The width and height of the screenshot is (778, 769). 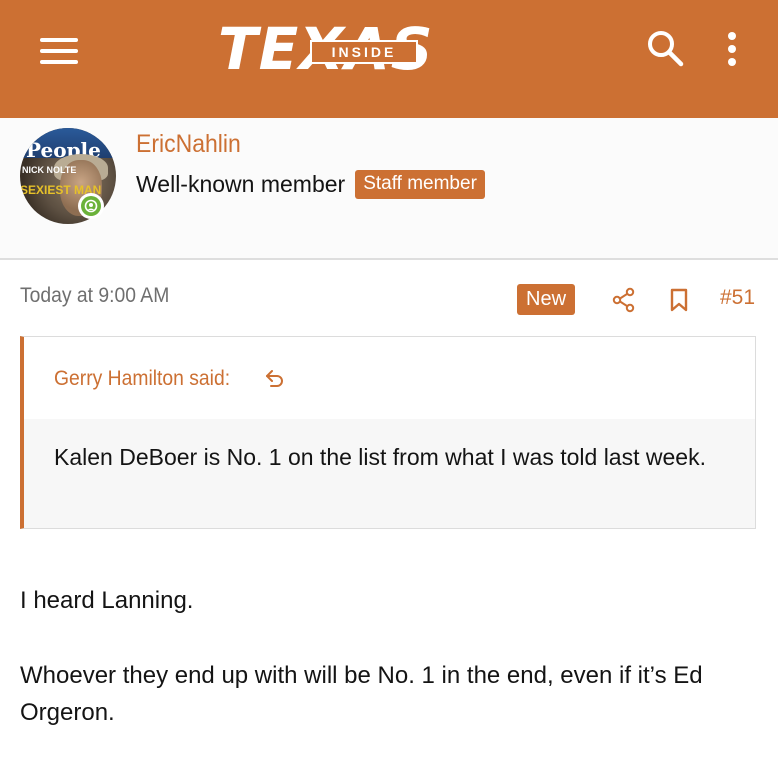 What do you see at coordinates (364, 52) in the screenshot?
I see `logo-inside-text: INSIDE` at bounding box center [364, 52].